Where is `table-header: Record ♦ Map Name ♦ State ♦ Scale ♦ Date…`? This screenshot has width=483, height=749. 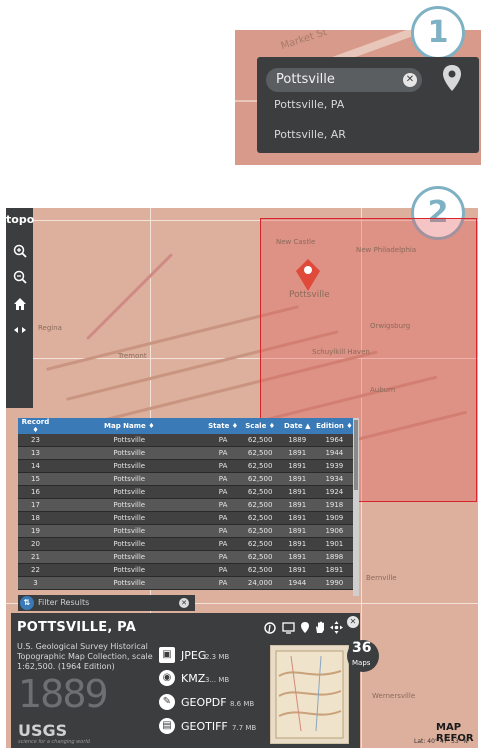 table-header: Record ♦ Map Name ♦ State ♦ Scale ♦ Date… is located at coordinates (186, 426).